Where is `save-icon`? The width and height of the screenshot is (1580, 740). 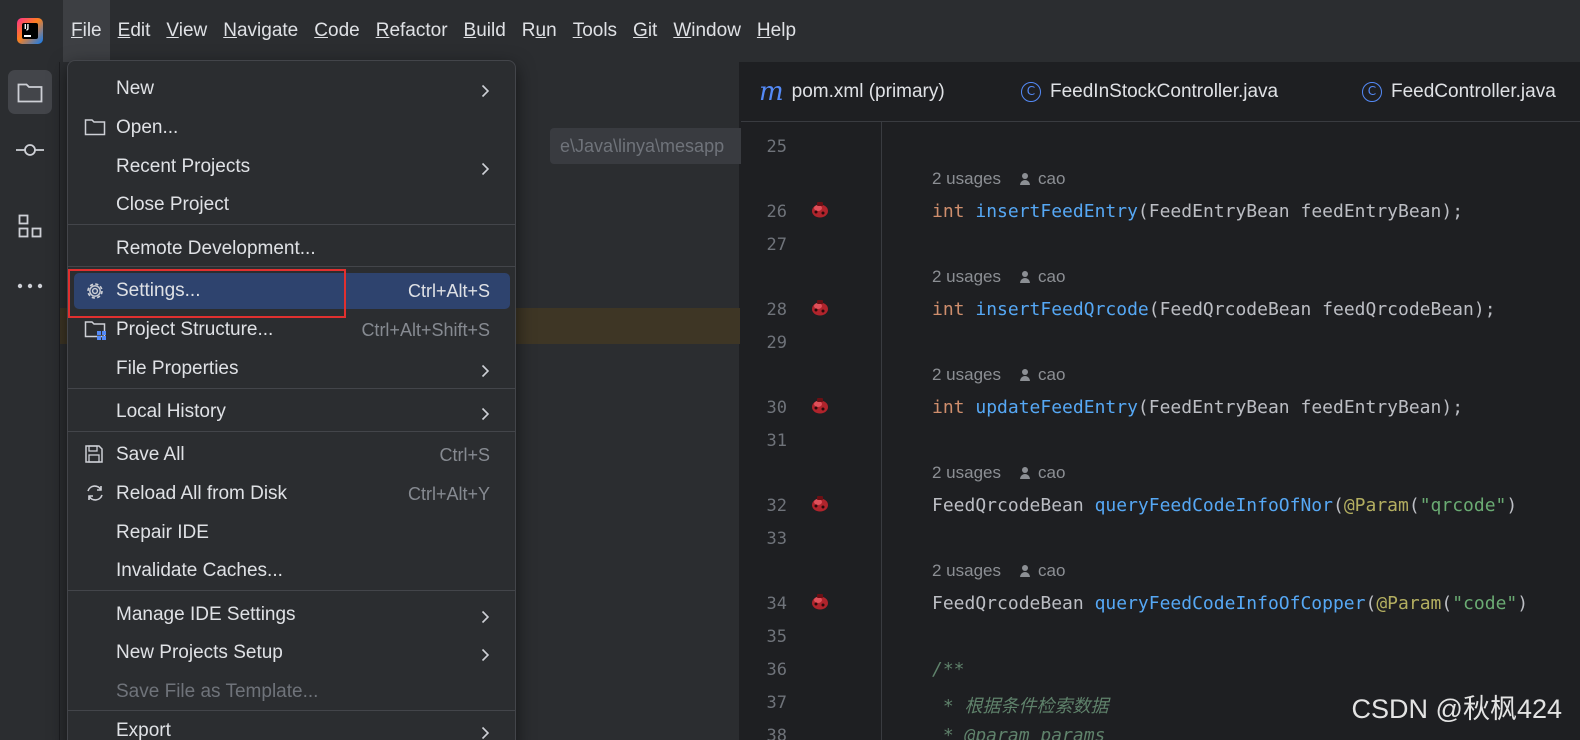
save-icon is located at coordinates (95, 455).